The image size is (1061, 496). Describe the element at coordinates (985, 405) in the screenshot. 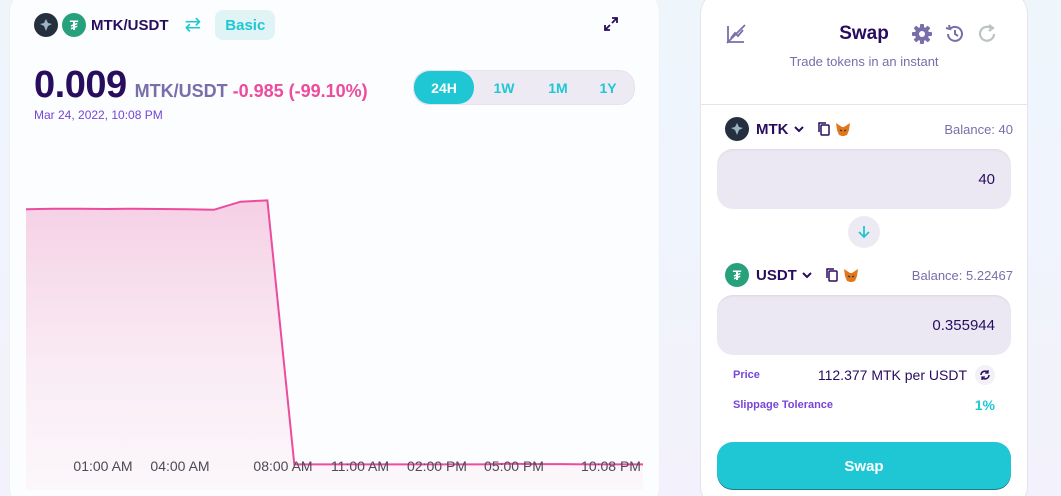

I see `slippage-value: 1%` at that location.